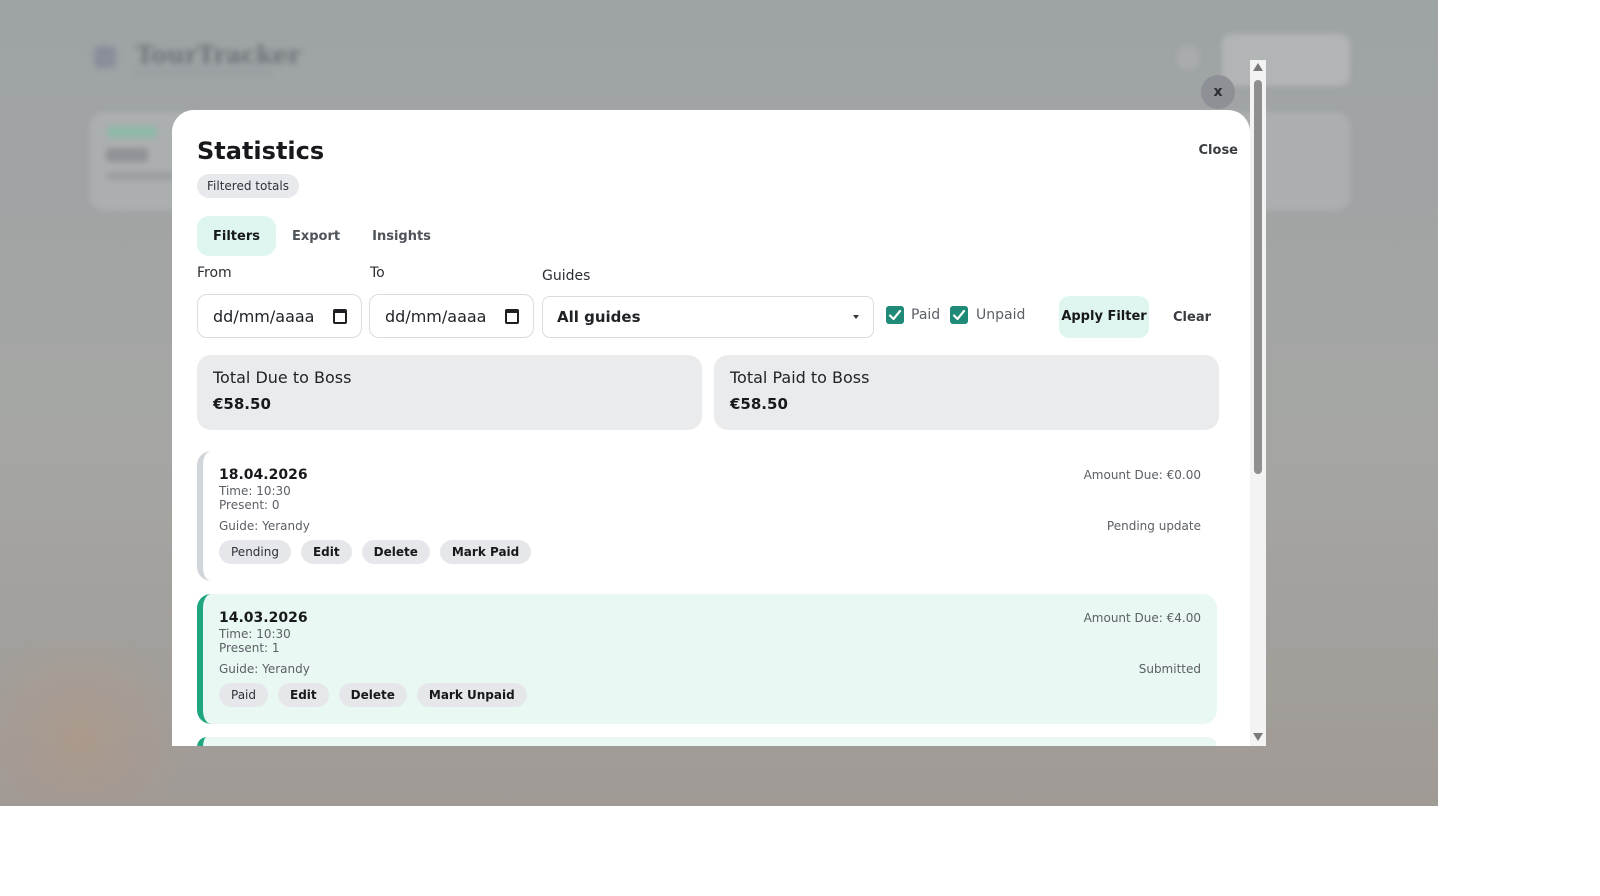  I want to click on to-date-input: dd/mm/aaaa, so click(451, 316).